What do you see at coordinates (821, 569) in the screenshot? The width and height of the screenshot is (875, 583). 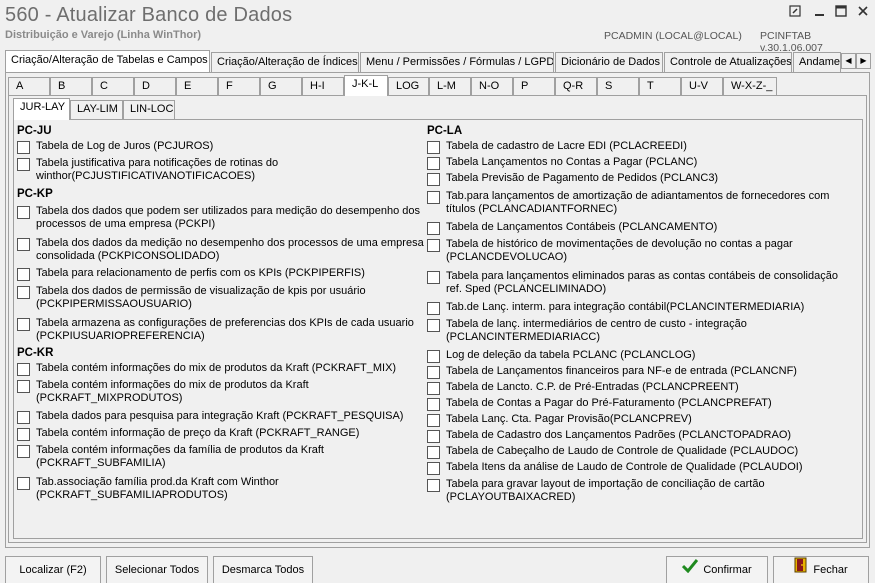 I see `fechar-button: Fechar` at bounding box center [821, 569].